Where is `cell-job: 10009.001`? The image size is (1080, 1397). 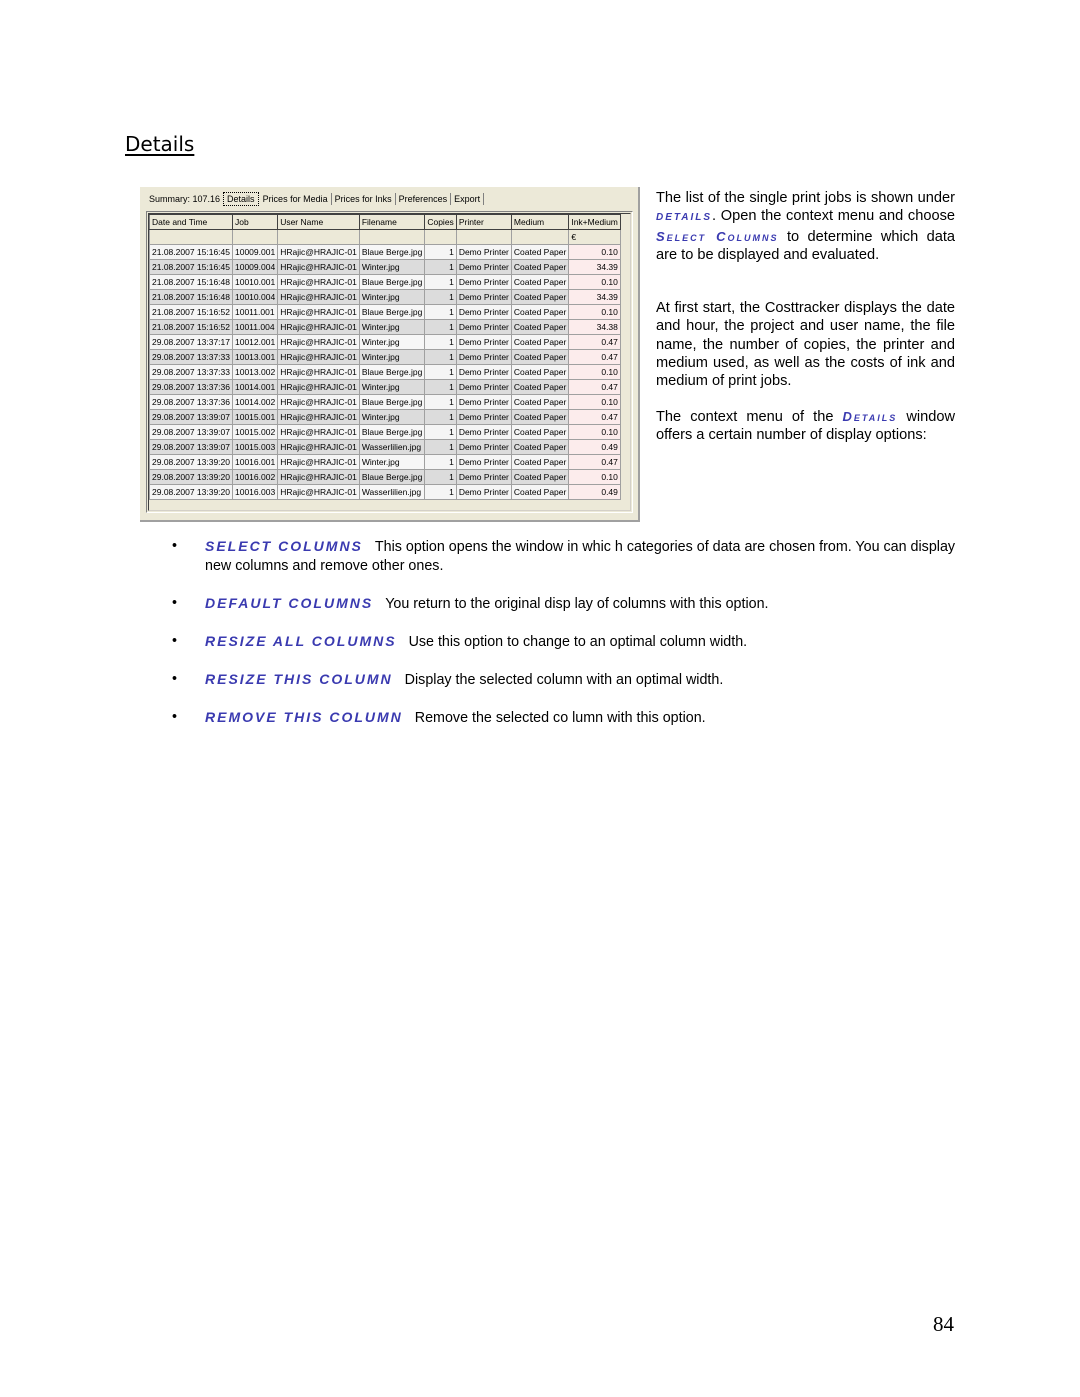 cell-job: 10009.001 is located at coordinates (255, 252).